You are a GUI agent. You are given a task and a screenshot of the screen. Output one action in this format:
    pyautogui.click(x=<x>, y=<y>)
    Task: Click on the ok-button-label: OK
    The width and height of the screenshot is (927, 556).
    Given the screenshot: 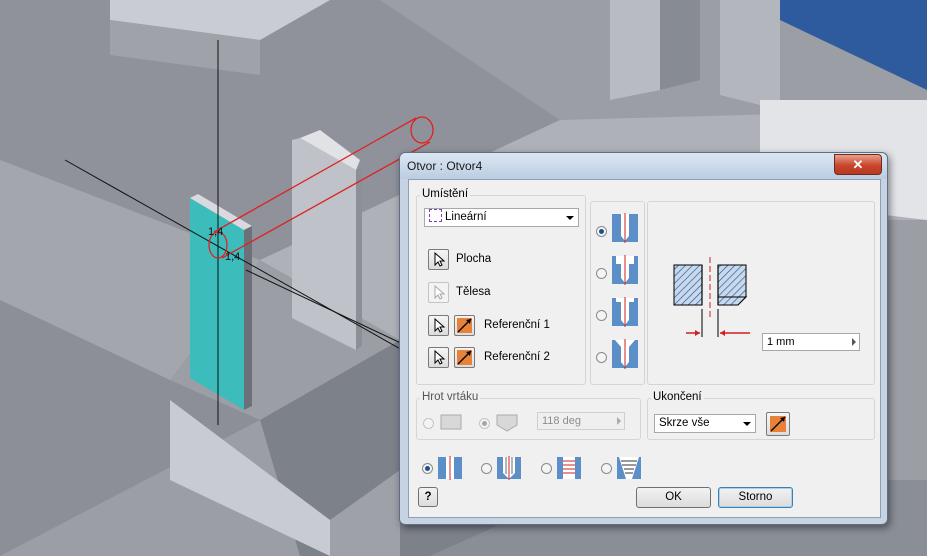 What is the action you would take?
    pyautogui.click(x=673, y=497)
    